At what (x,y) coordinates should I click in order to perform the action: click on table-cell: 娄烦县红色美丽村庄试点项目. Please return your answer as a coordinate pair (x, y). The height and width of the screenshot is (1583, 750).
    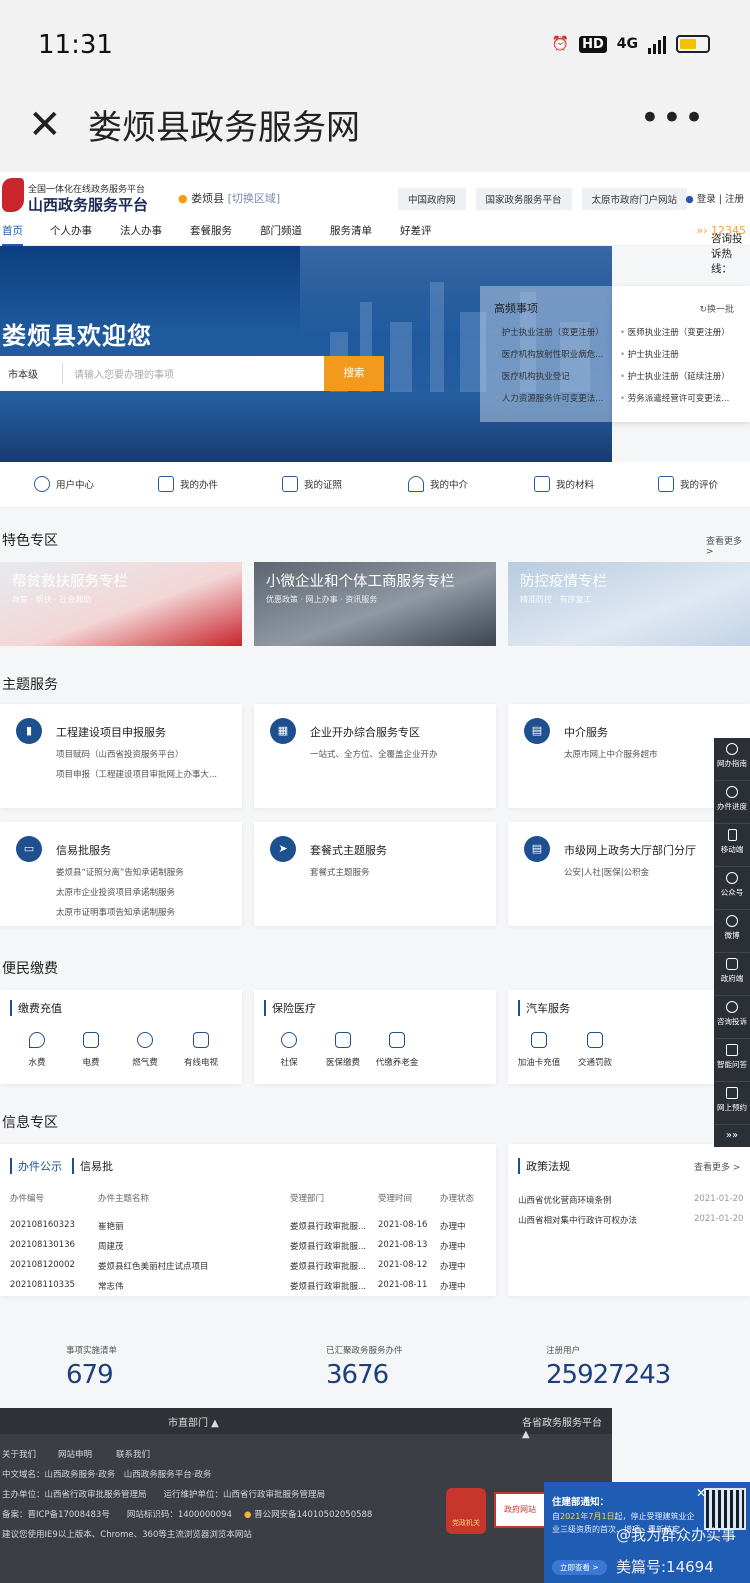
    Looking at the image, I should click on (153, 1266).